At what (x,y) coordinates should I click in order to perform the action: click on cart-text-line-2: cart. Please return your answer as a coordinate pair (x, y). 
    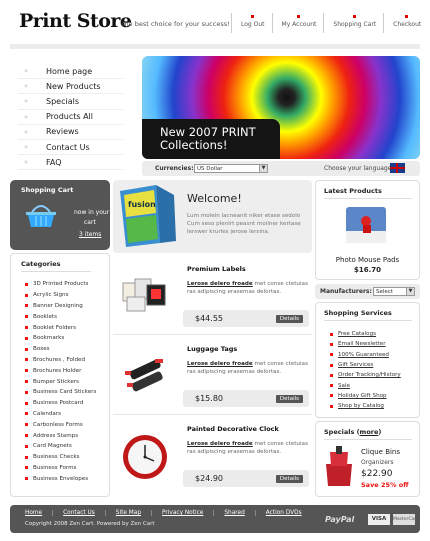
    Looking at the image, I should click on (90, 222).